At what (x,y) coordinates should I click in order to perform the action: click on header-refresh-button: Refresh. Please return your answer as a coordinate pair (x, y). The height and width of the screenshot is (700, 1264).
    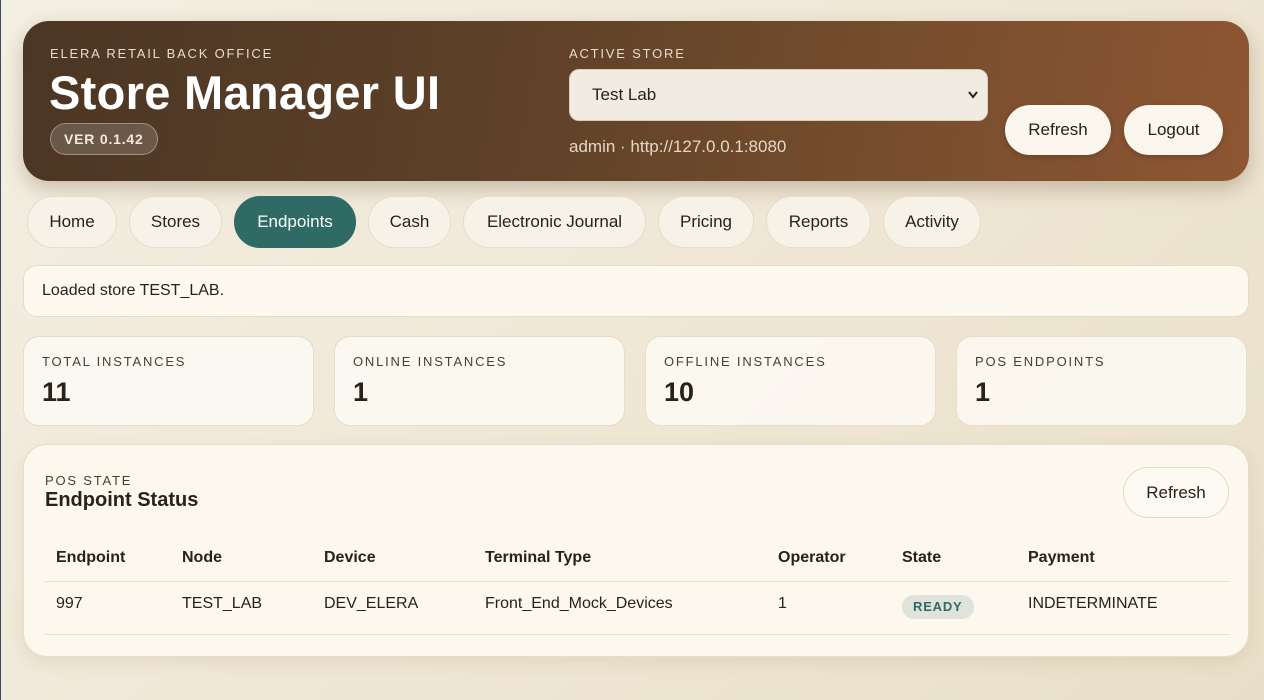
    Looking at the image, I should click on (1058, 130).